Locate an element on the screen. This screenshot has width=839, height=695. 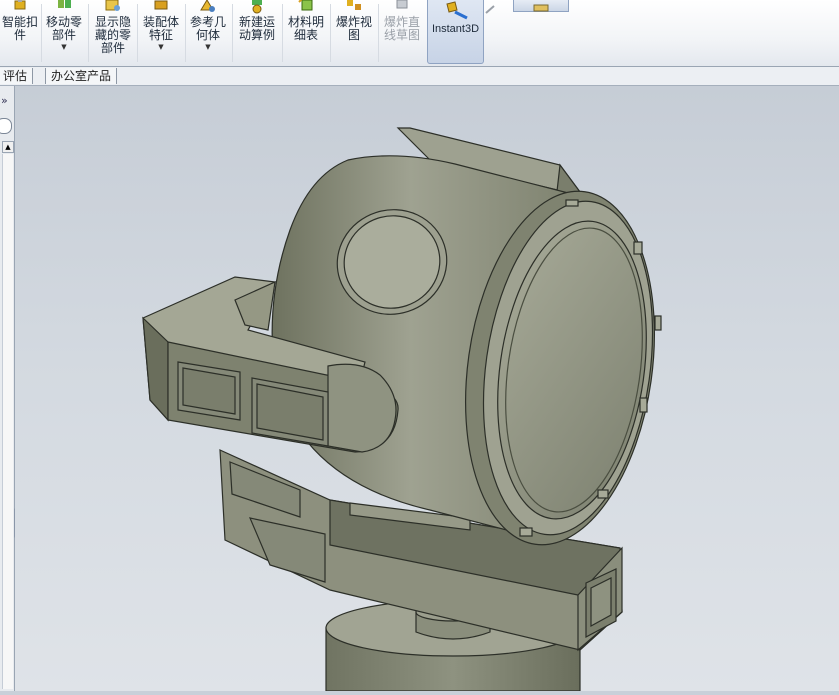
button-label: 显示隐 藏的零 部件 is located at coordinates (112, 35).